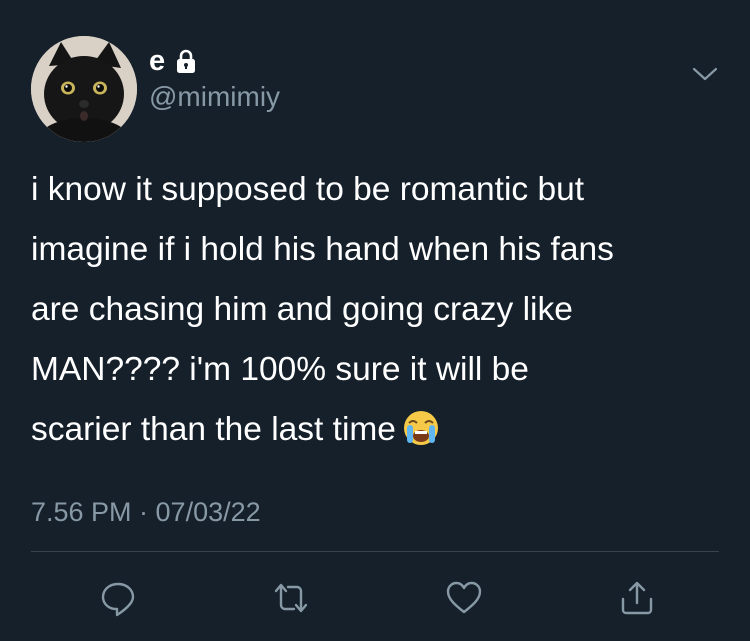 The width and height of the screenshot is (750, 641). What do you see at coordinates (214, 97) in the screenshot?
I see `user-handle: @mimimiy` at bounding box center [214, 97].